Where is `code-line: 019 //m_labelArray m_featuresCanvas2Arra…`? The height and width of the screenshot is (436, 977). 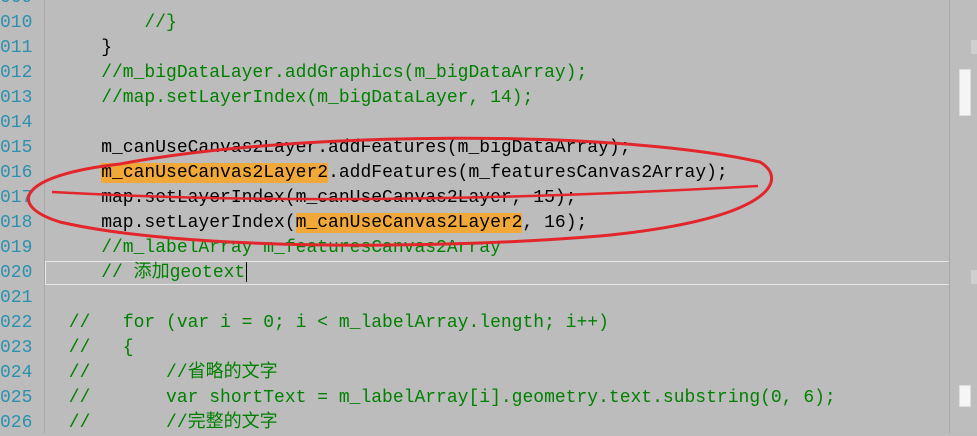 code-line: 019 //m_labelArray m_featuresCanvas2Arra… is located at coordinates (488, 248).